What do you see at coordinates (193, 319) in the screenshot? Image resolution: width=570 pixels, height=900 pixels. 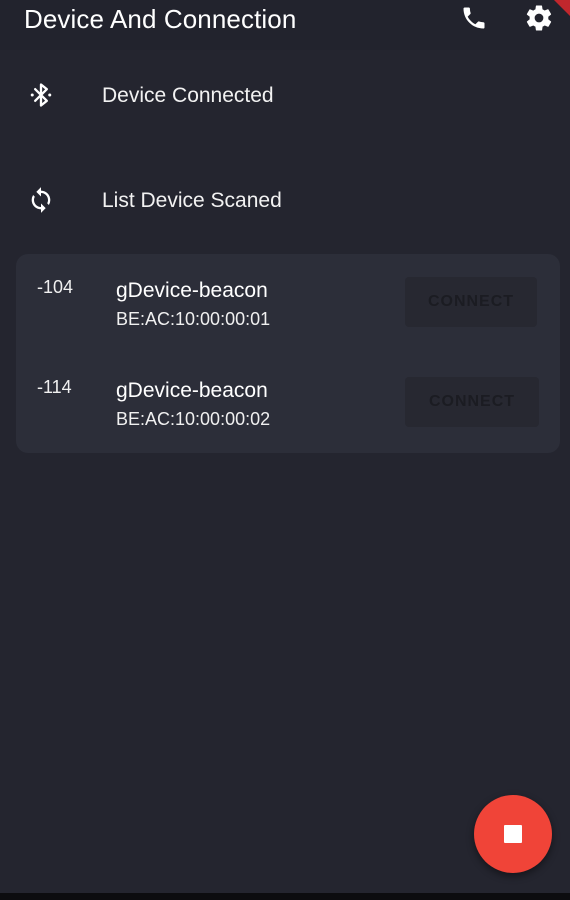 I see `device-mac-address: BE:AC:10:00:00:01` at bounding box center [193, 319].